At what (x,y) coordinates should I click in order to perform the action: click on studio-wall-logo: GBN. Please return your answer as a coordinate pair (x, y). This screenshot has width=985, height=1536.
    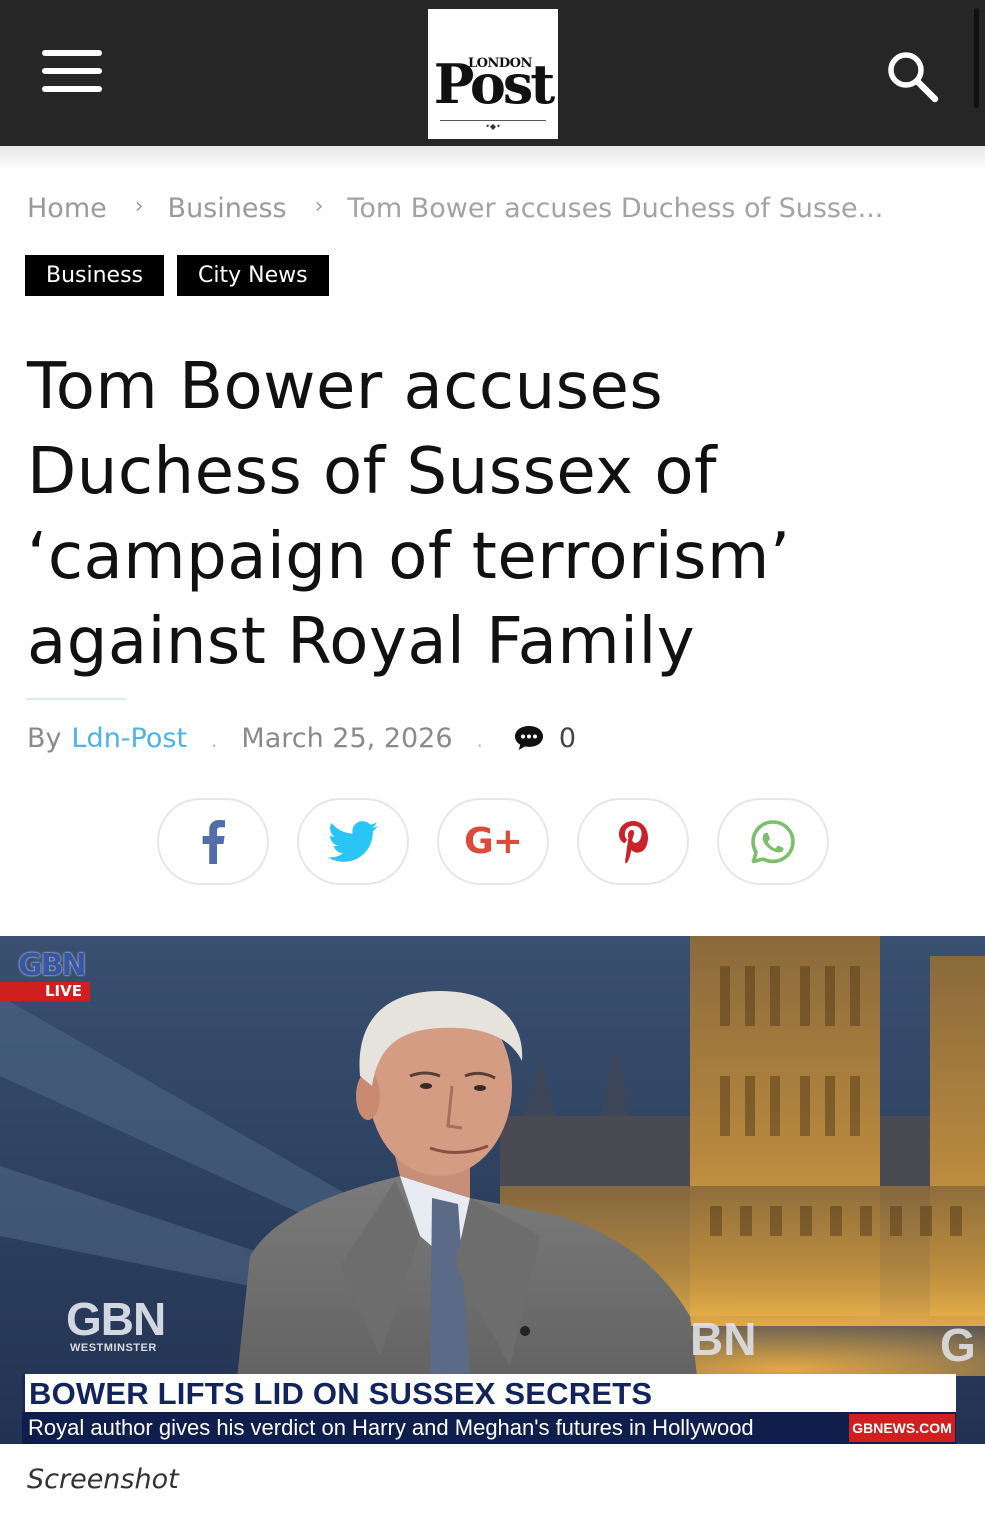
    Looking at the image, I should click on (116, 1319).